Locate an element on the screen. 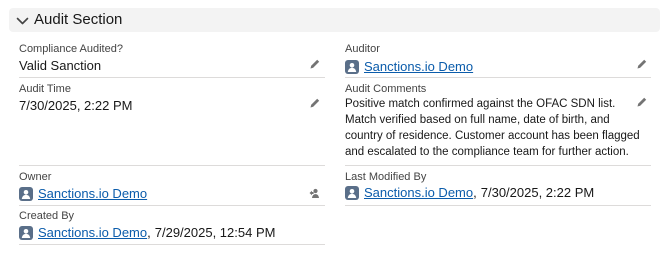 The image size is (670, 260). field-audit-time: Audit Time 7/30/2025, 2:22 PM is located at coordinates (172, 125).